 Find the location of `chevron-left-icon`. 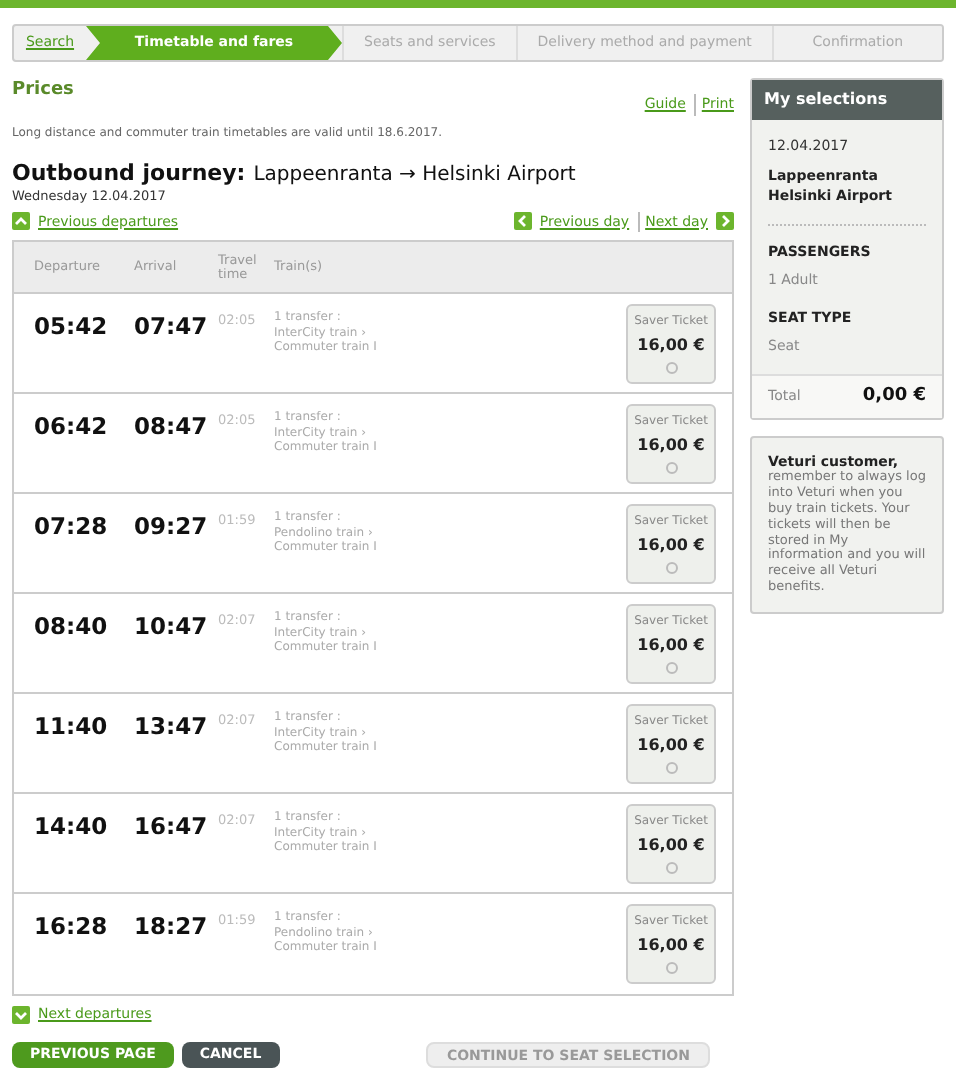

chevron-left-icon is located at coordinates (522, 221).